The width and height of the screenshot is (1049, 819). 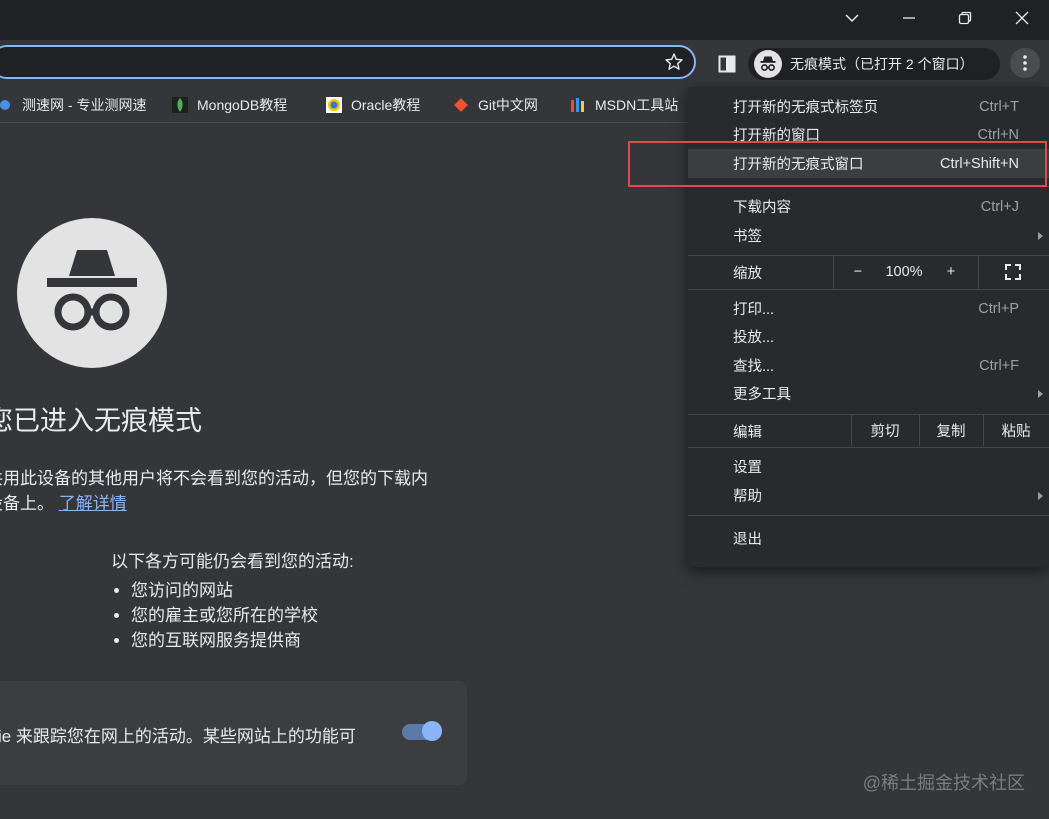 I want to click on bookmark-speedtest: 测速网 - 专业测网速, so click(x=73, y=105).